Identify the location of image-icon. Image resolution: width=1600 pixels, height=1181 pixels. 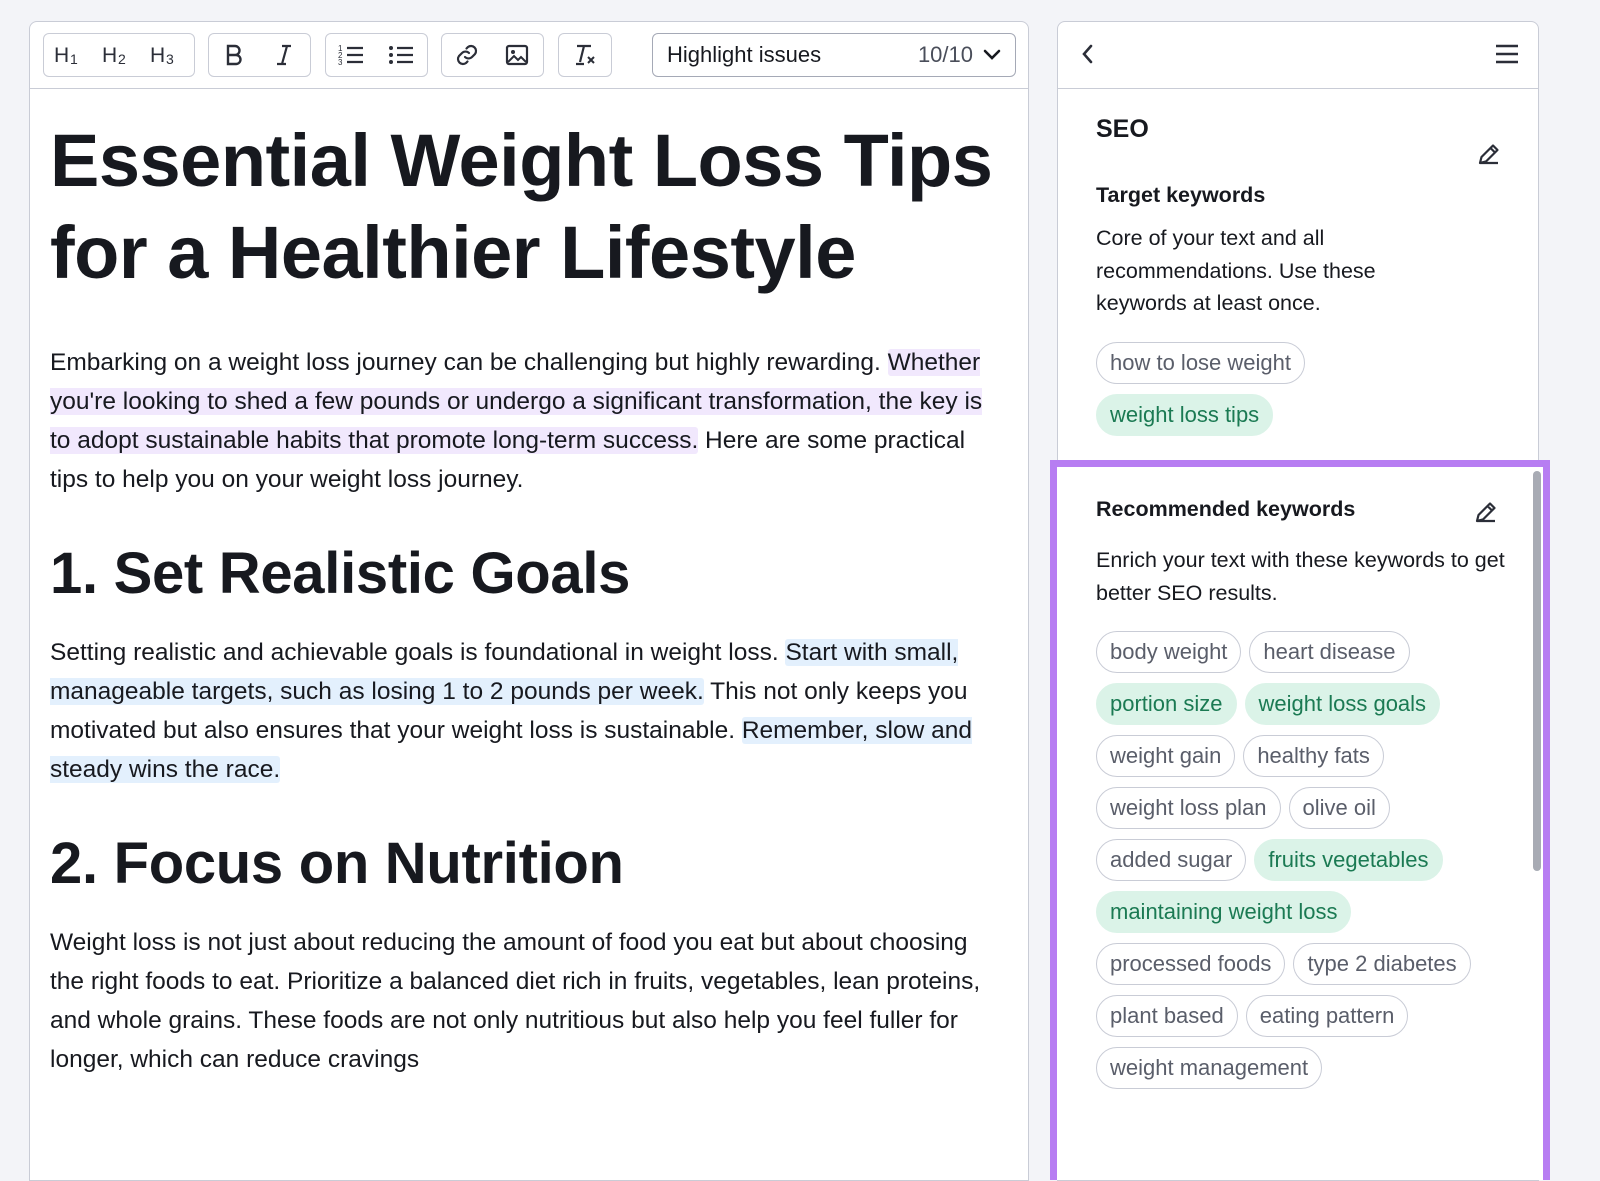
(517, 55).